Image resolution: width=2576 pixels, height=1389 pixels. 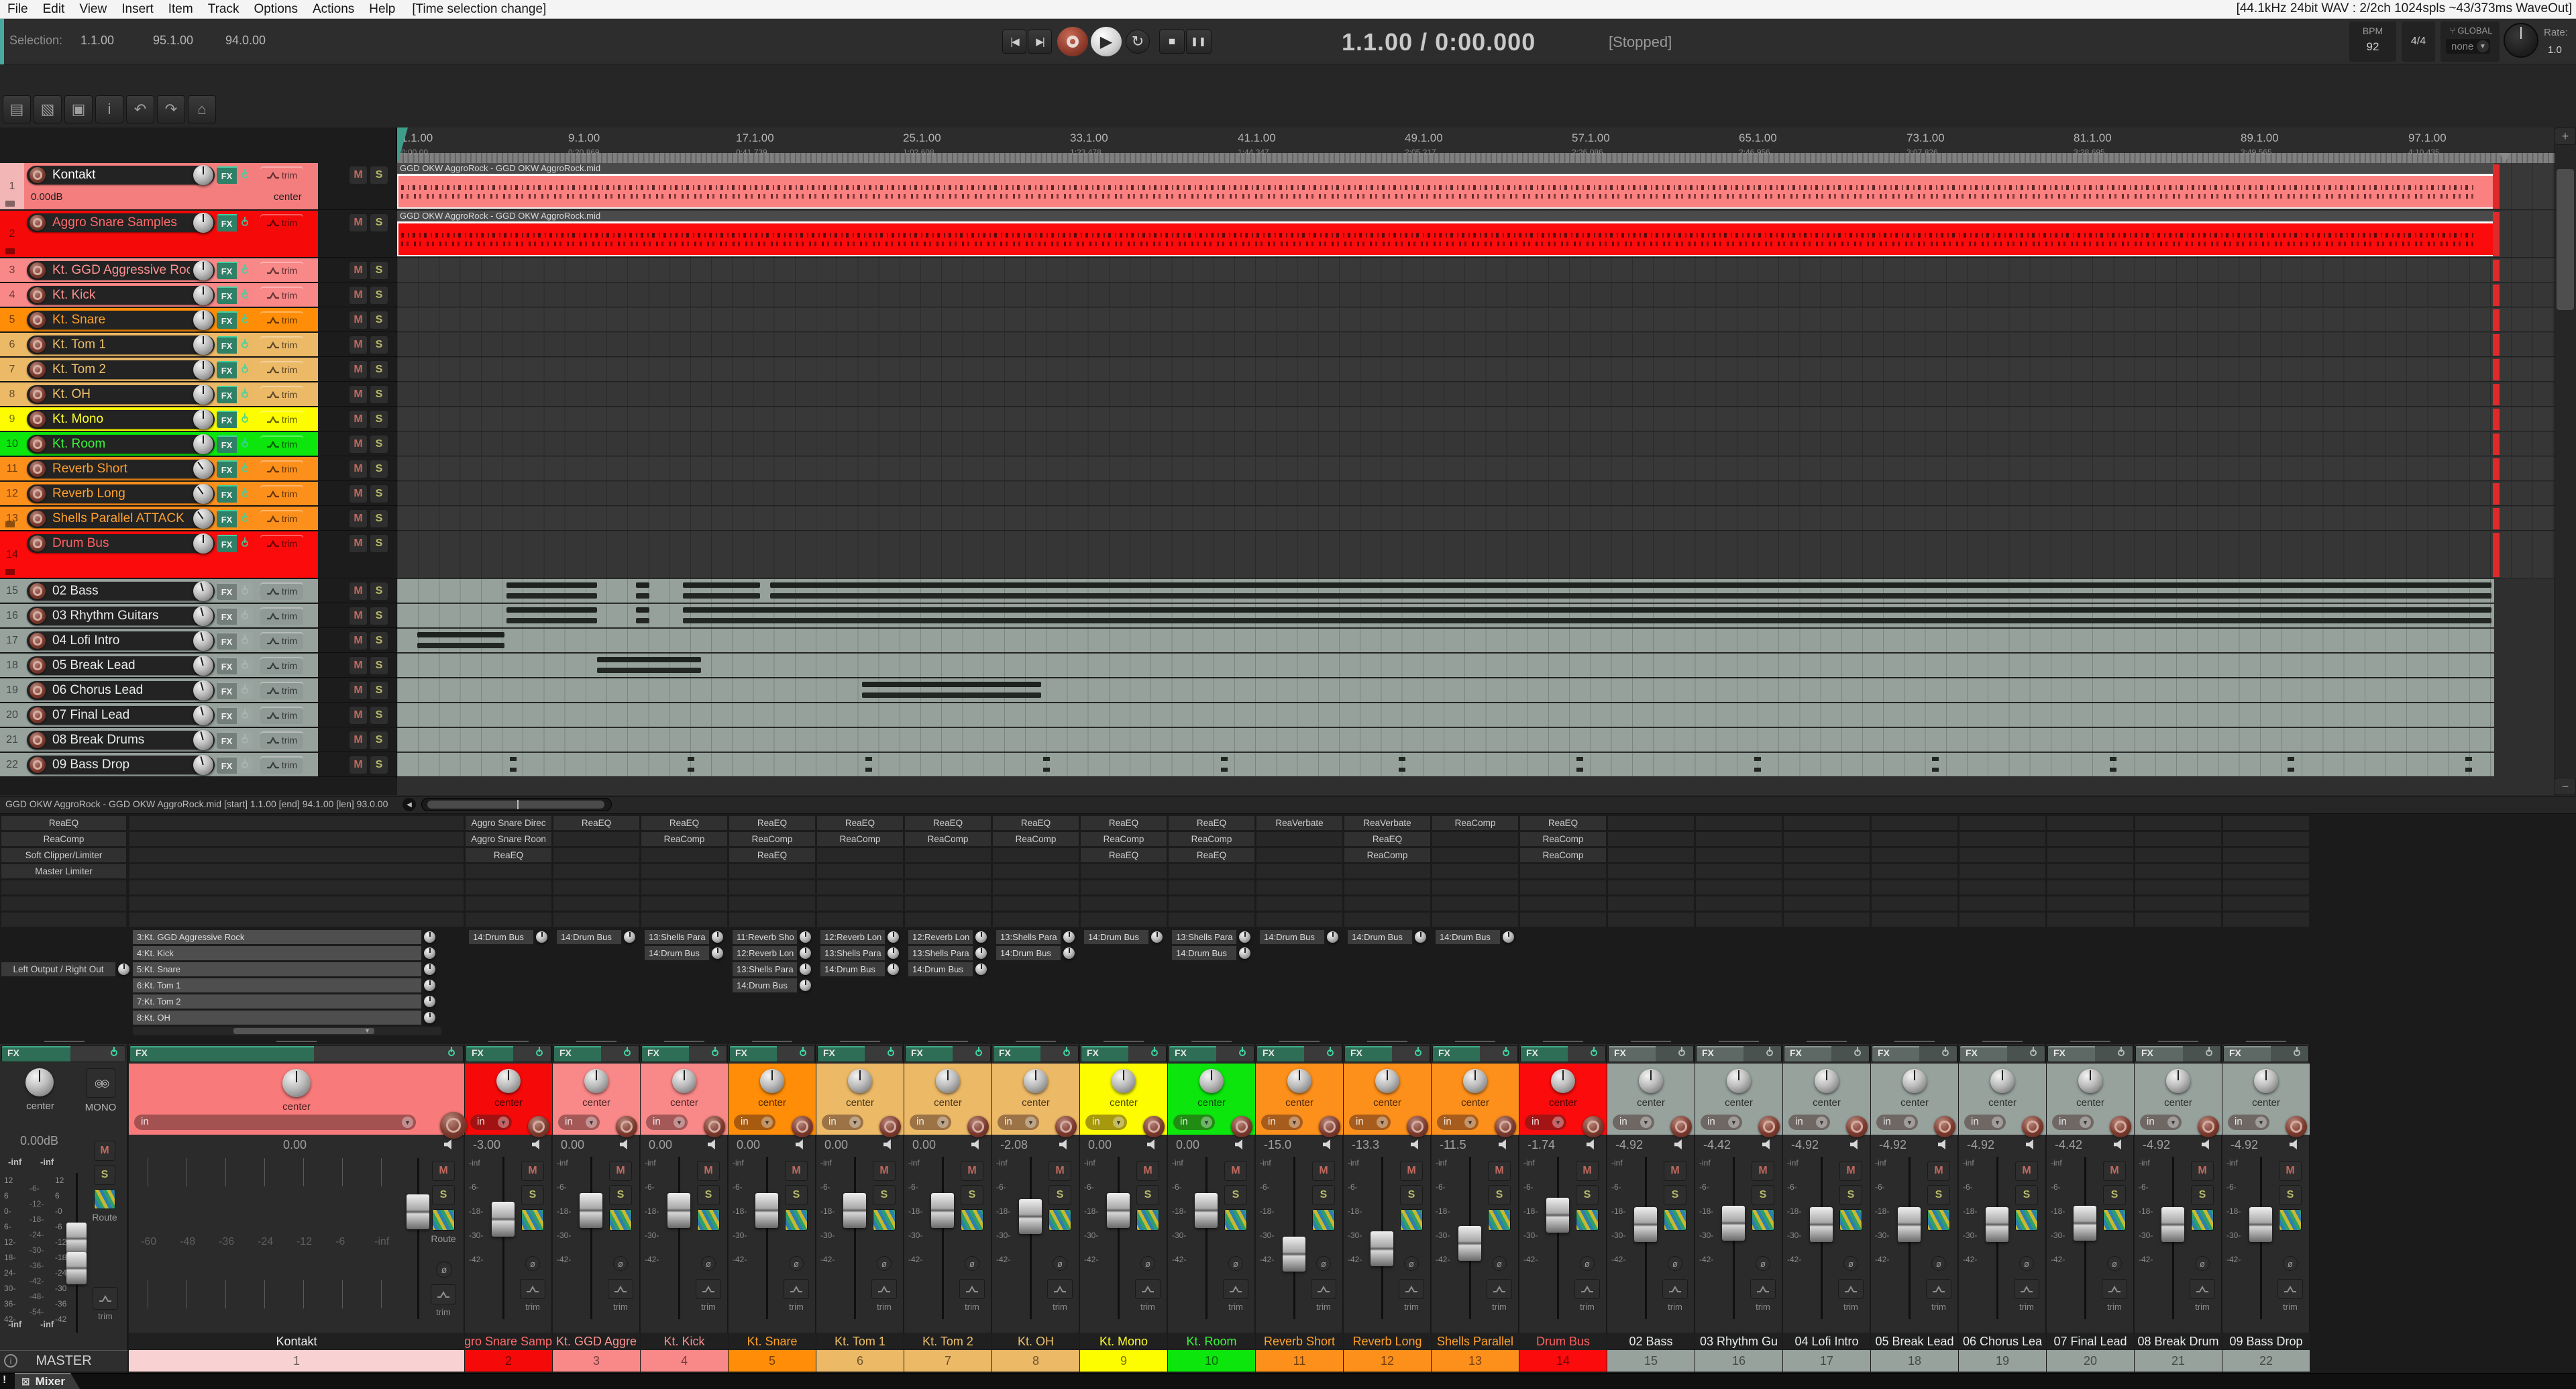 I want to click on strip-number: 5, so click(x=772, y=1361).